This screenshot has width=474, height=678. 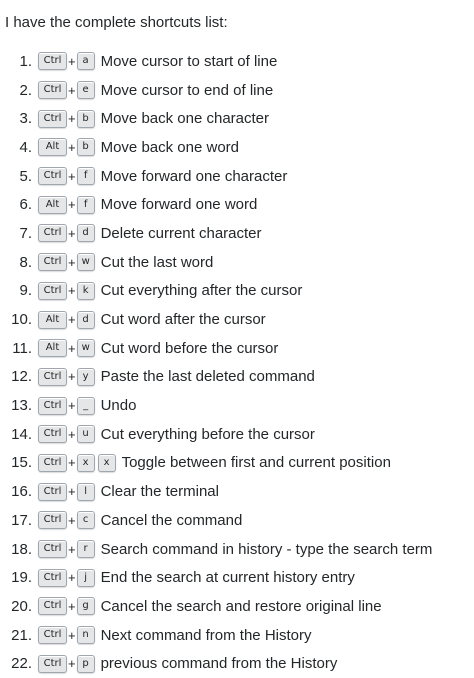 I want to click on item-number: 10., so click(x=21, y=320).